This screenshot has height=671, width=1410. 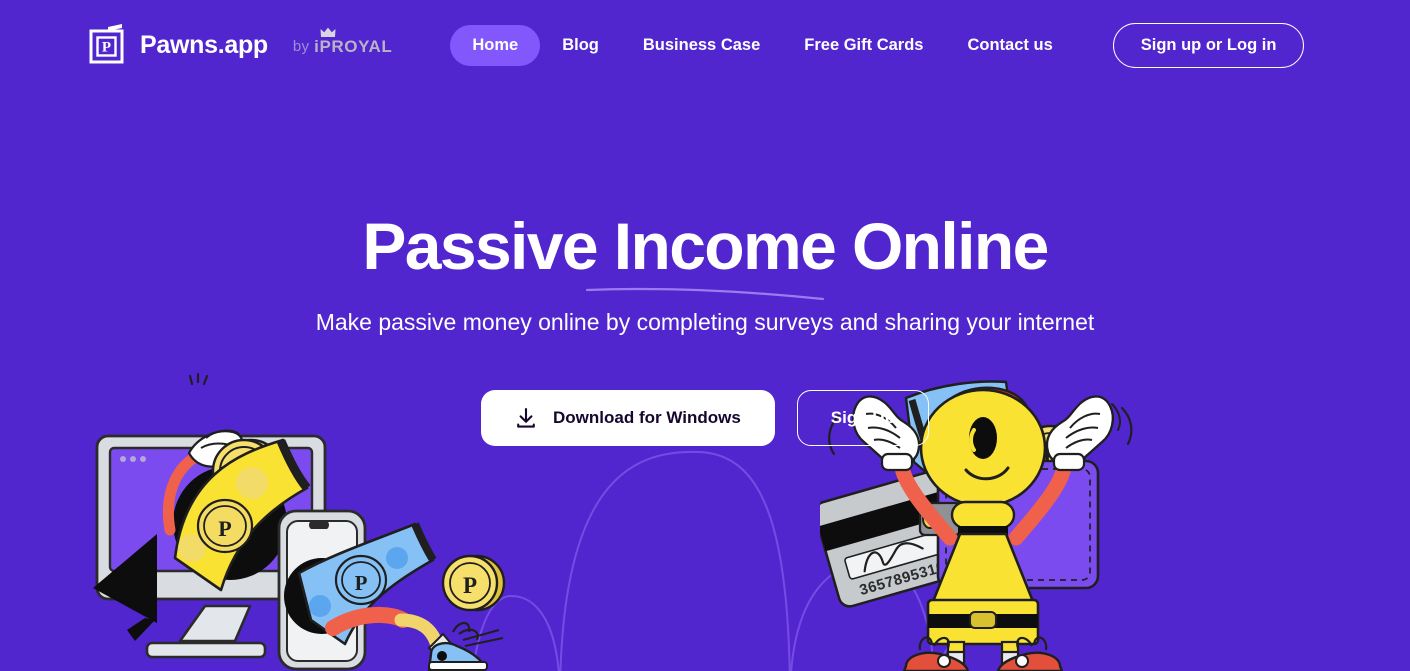 I want to click on nav-item-free-gift-cards: Free Gift Cards, so click(x=863, y=45).